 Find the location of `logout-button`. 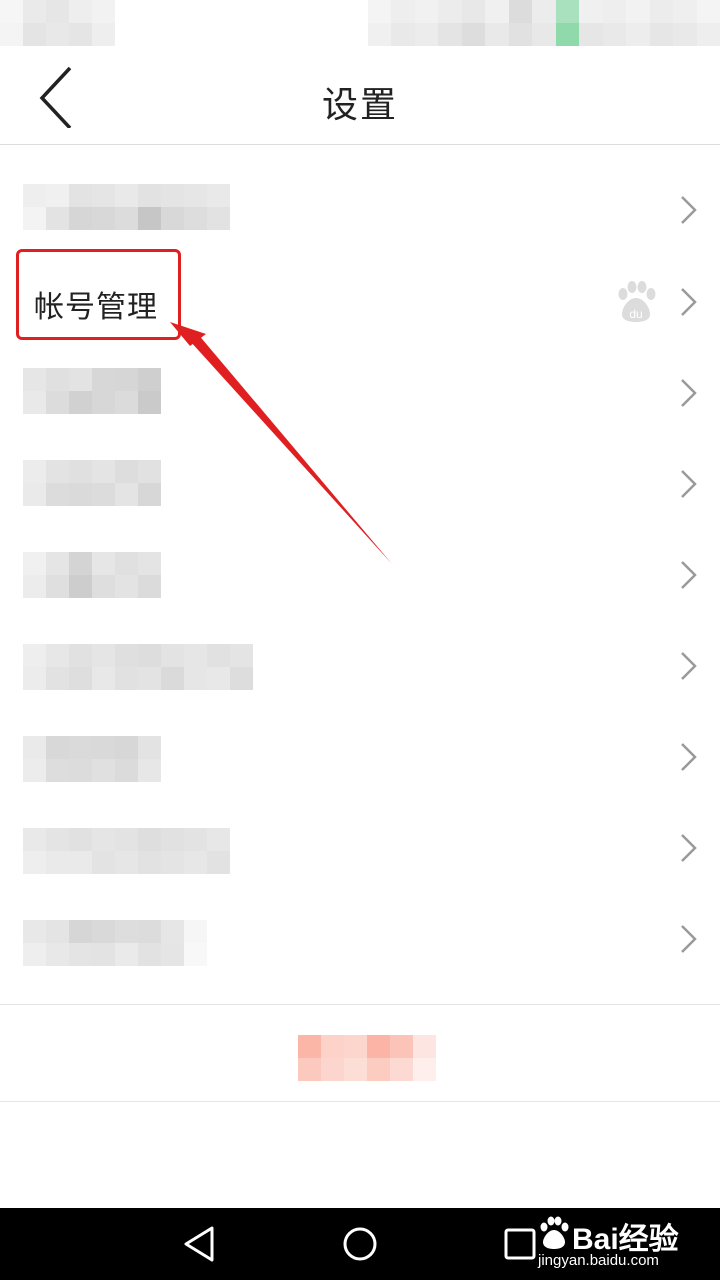

logout-button is located at coordinates (360, 1053).